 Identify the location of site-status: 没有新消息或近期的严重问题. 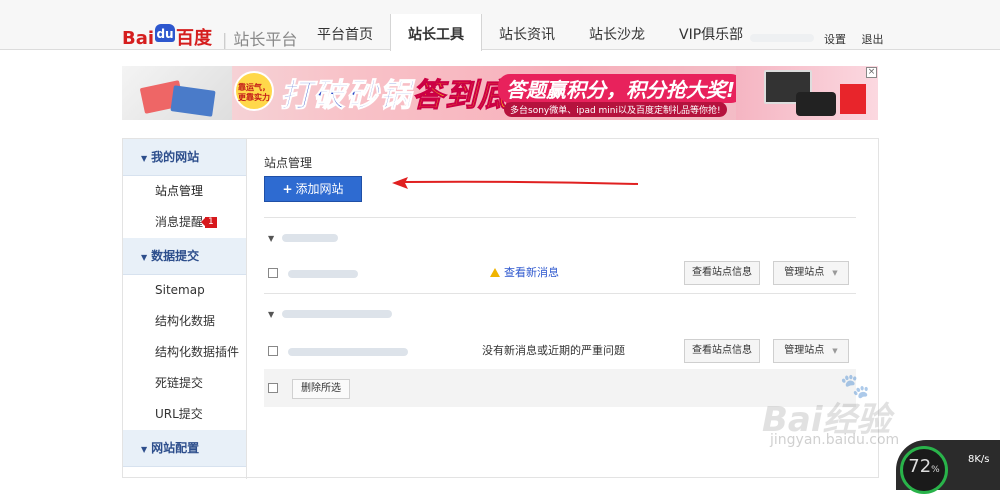
(553, 350).